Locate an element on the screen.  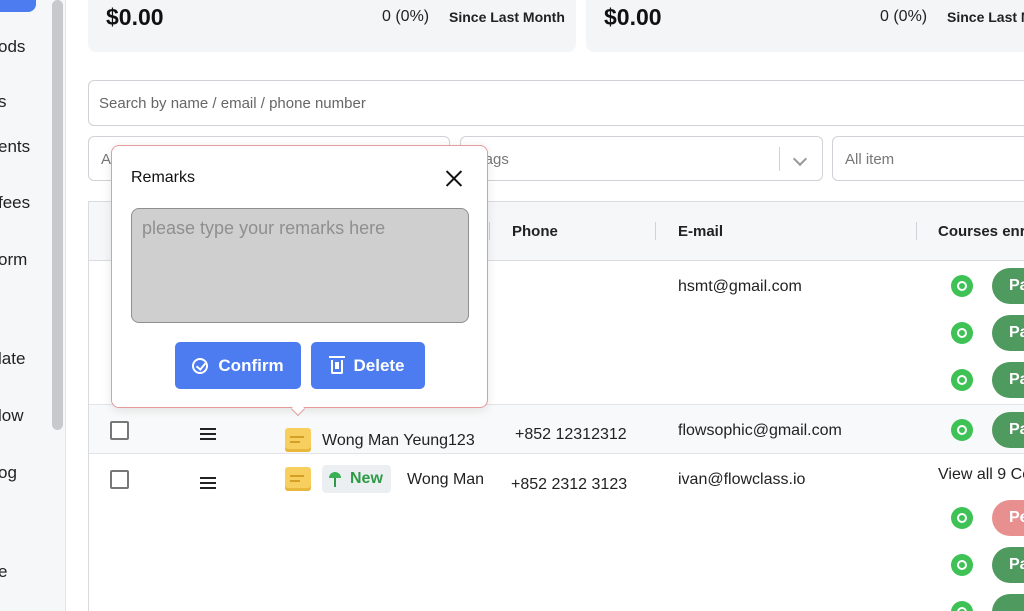
row-name: Wong Man is located at coordinates (445, 480).